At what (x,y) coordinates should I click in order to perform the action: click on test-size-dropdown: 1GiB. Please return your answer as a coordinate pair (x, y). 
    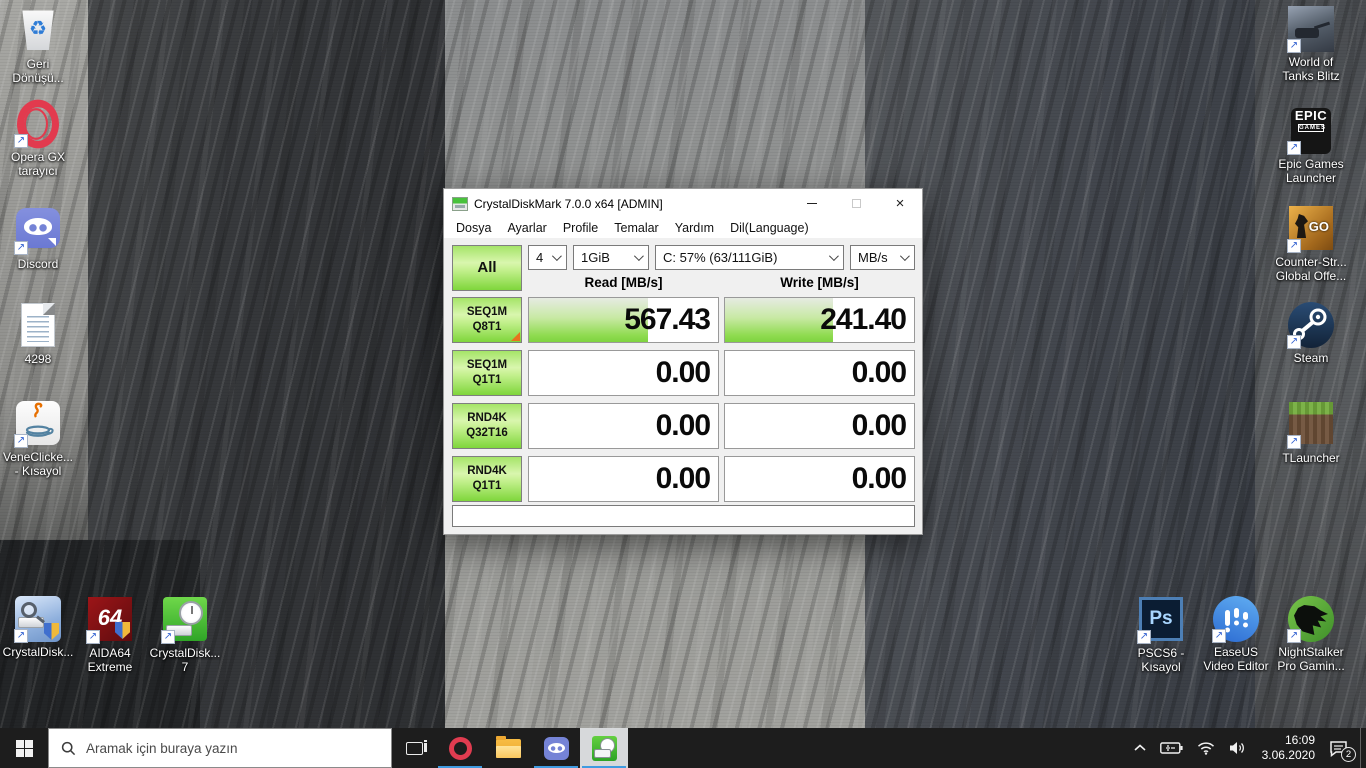
    Looking at the image, I should click on (611, 257).